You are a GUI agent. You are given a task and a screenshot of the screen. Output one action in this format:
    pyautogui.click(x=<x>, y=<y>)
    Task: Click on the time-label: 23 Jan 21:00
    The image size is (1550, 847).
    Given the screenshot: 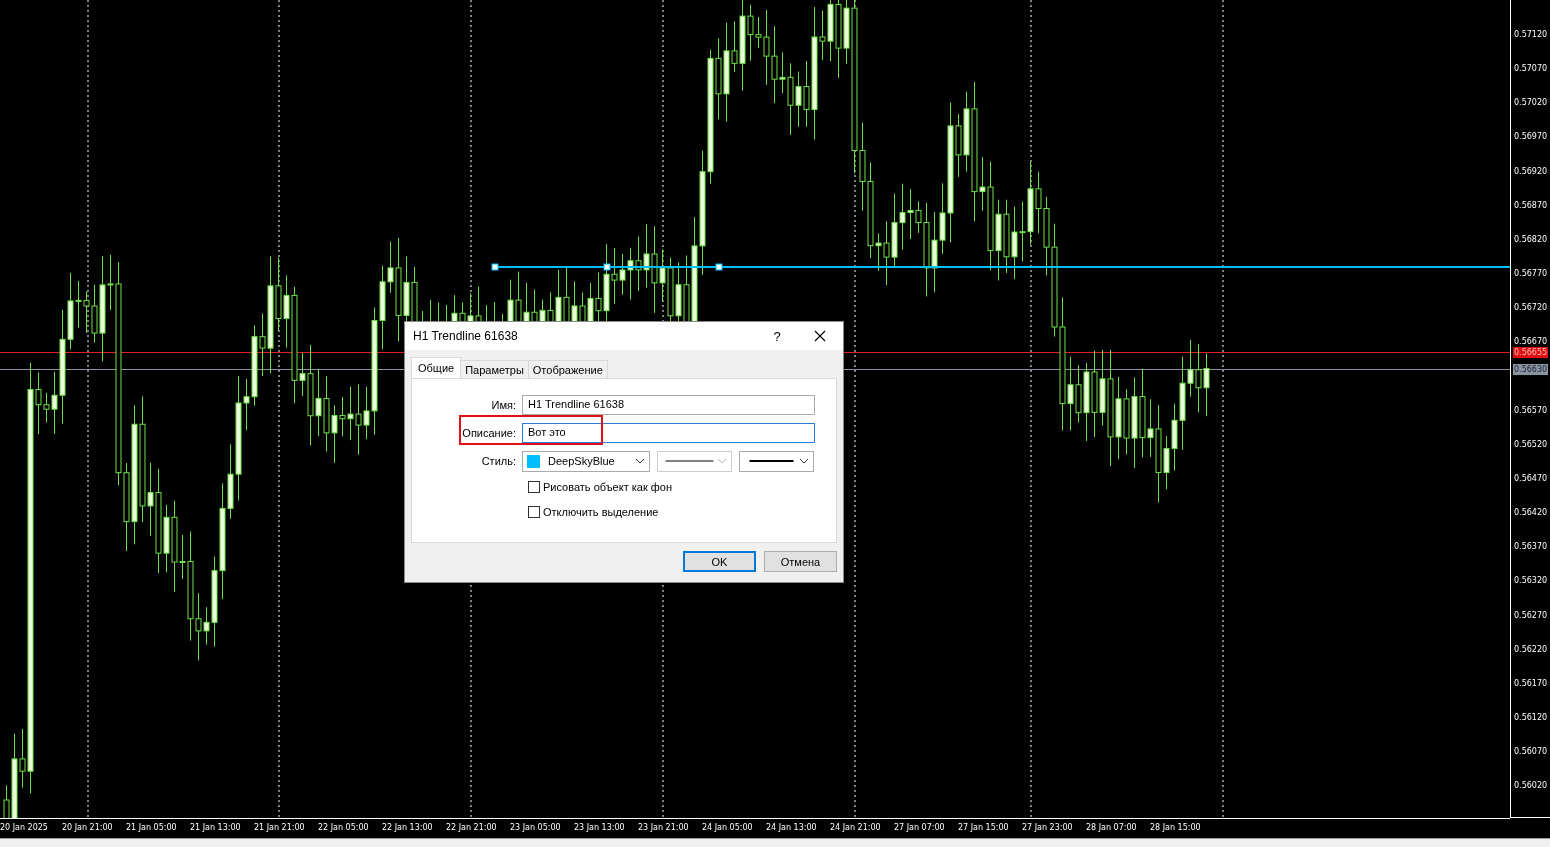 What is the action you would take?
    pyautogui.click(x=663, y=827)
    